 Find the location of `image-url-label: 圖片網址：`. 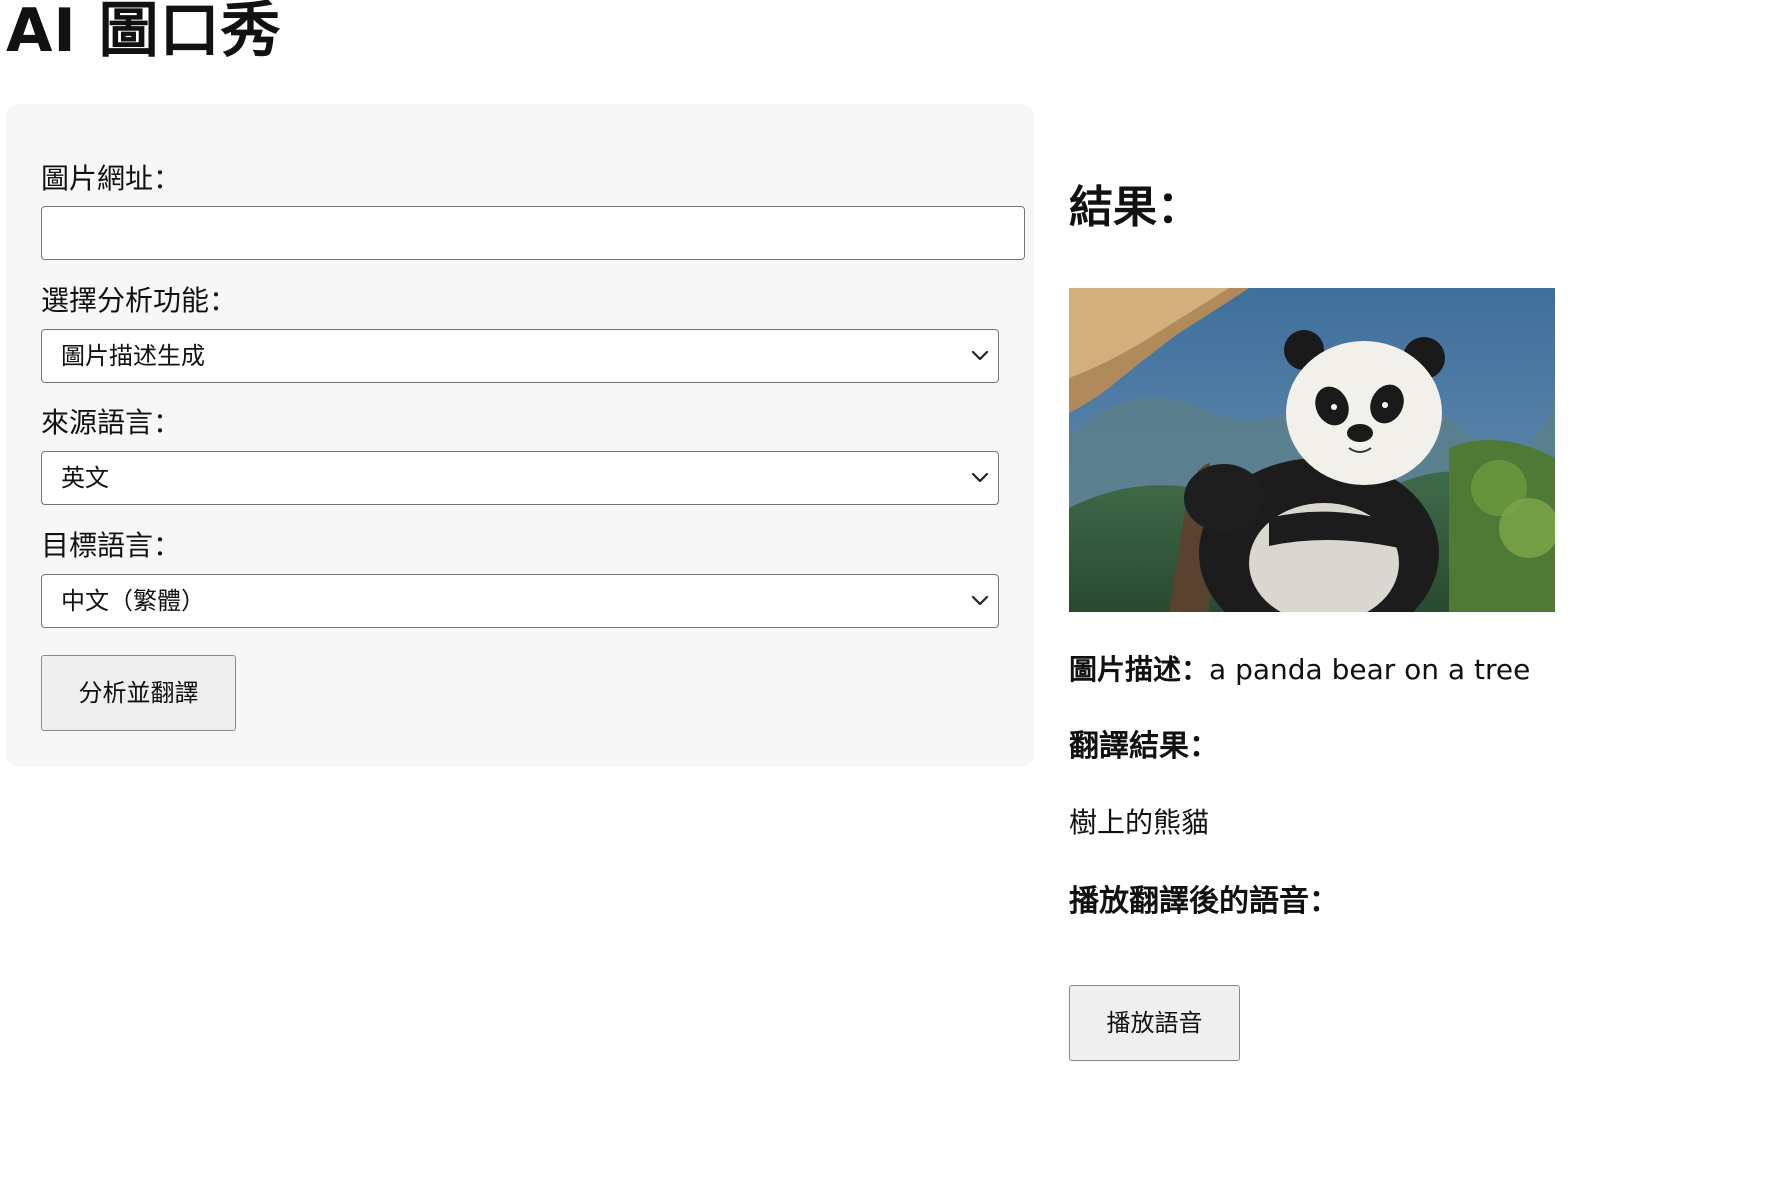

image-url-label: 圖片網址： is located at coordinates (111, 178).